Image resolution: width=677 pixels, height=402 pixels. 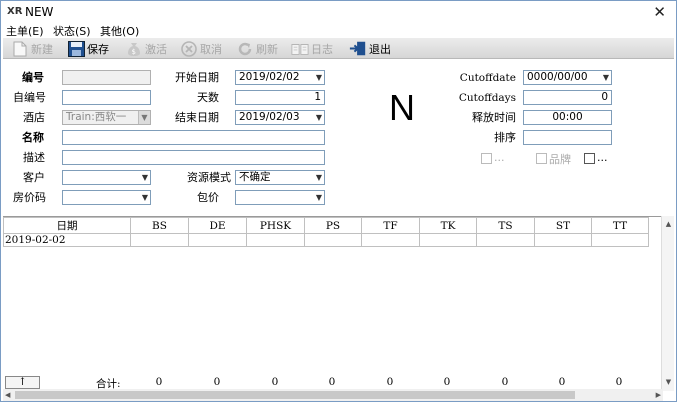 What do you see at coordinates (67, 225) in the screenshot?
I see `col-header-date: 日期` at bounding box center [67, 225].